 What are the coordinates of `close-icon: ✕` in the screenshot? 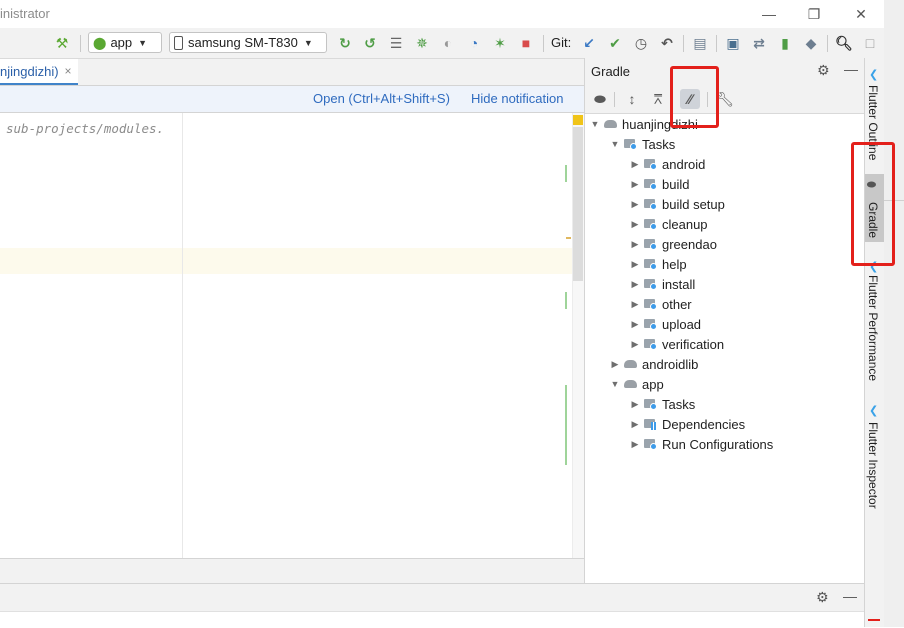 It's located at (861, 14).